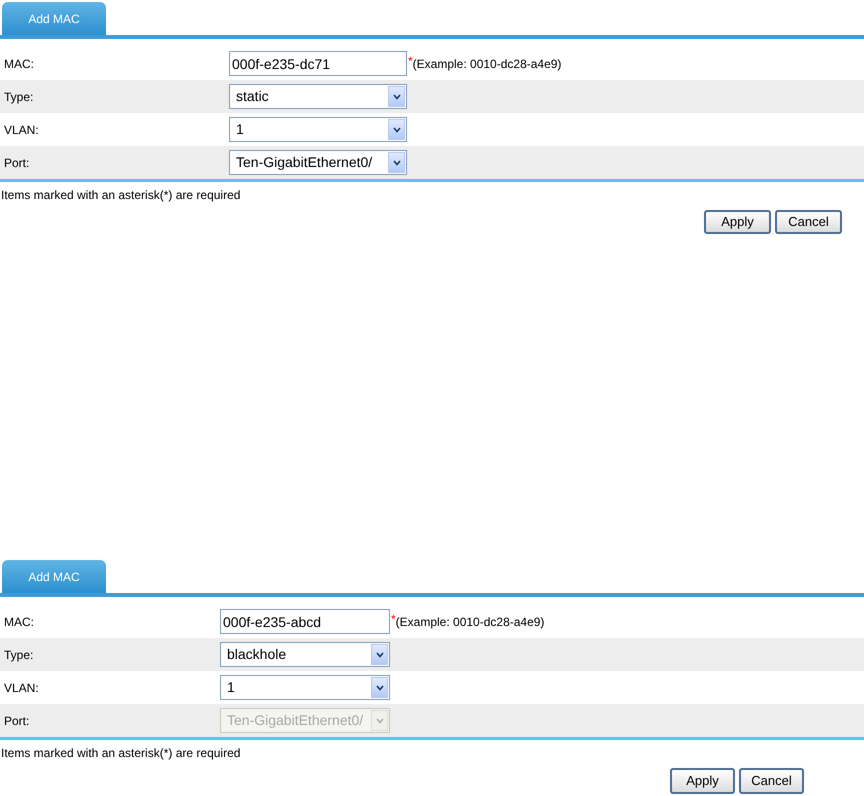 The height and width of the screenshot is (796, 864). I want to click on dropdown-select: Ten-GigabitEthernet0/, so click(318, 162).